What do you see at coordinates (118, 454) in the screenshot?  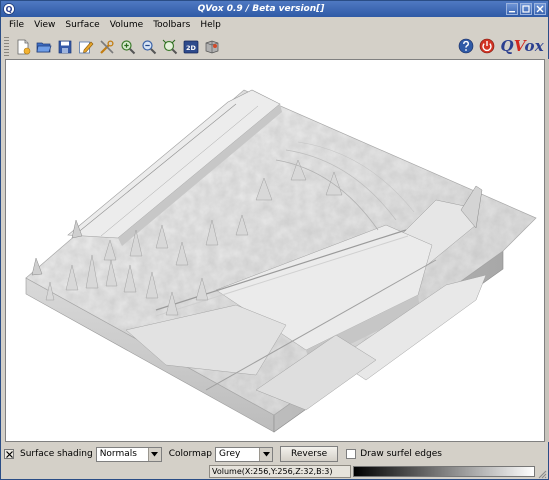 I see `surface-shading-value: Normals` at bounding box center [118, 454].